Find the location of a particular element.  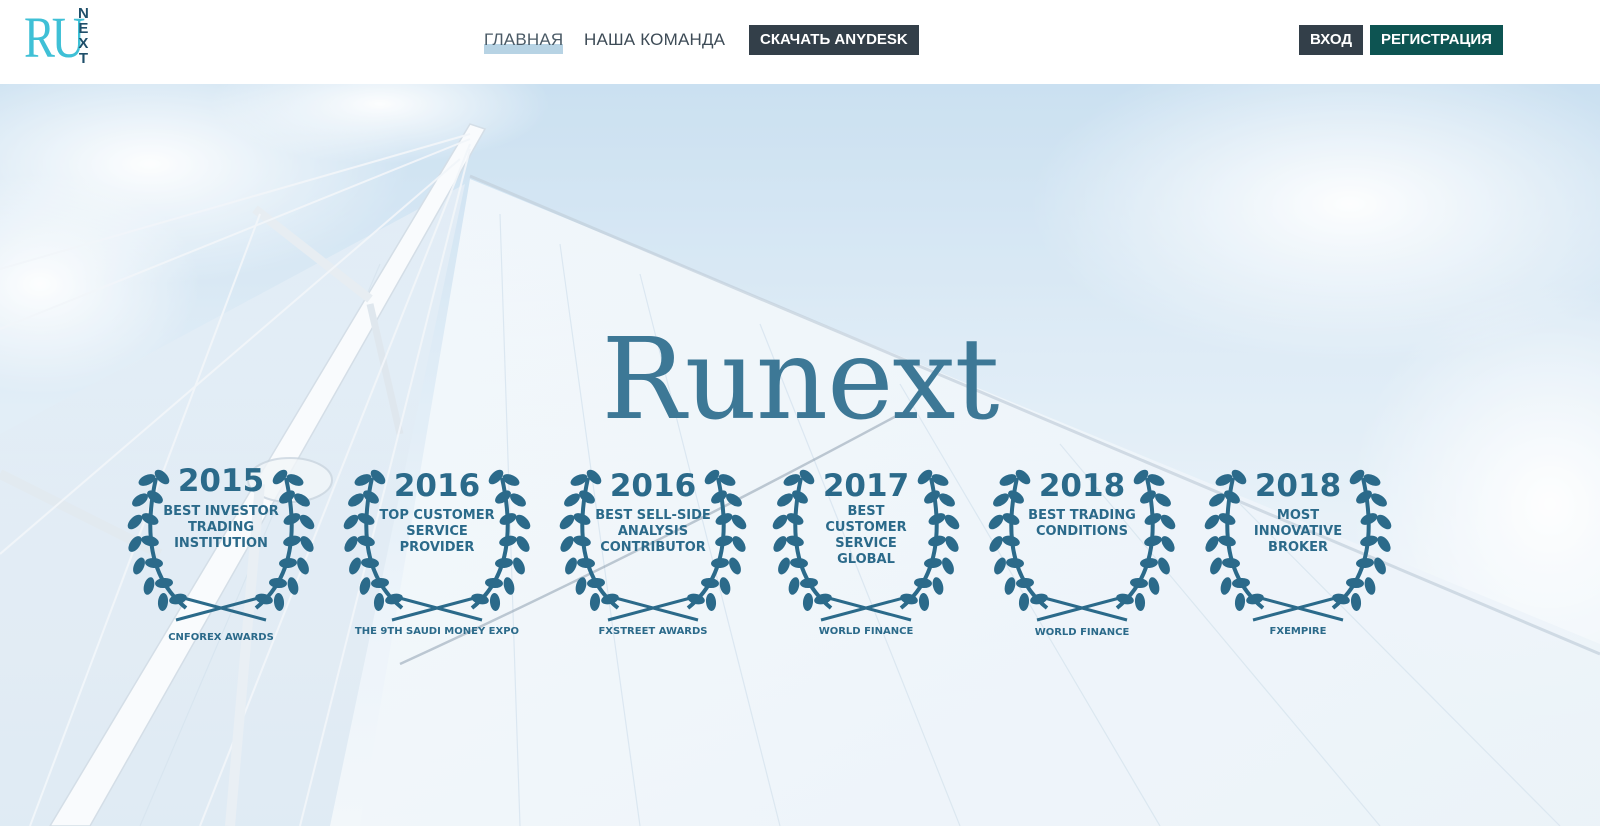

runext-logo: RU N E X T is located at coordinates (59, 40).